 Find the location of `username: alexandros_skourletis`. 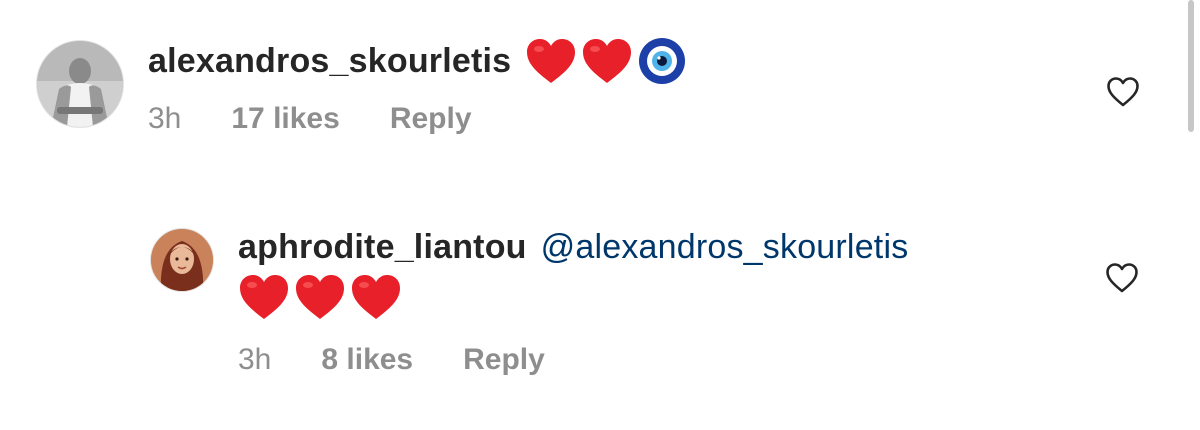

username: alexandros_skourletis is located at coordinates (329, 61).